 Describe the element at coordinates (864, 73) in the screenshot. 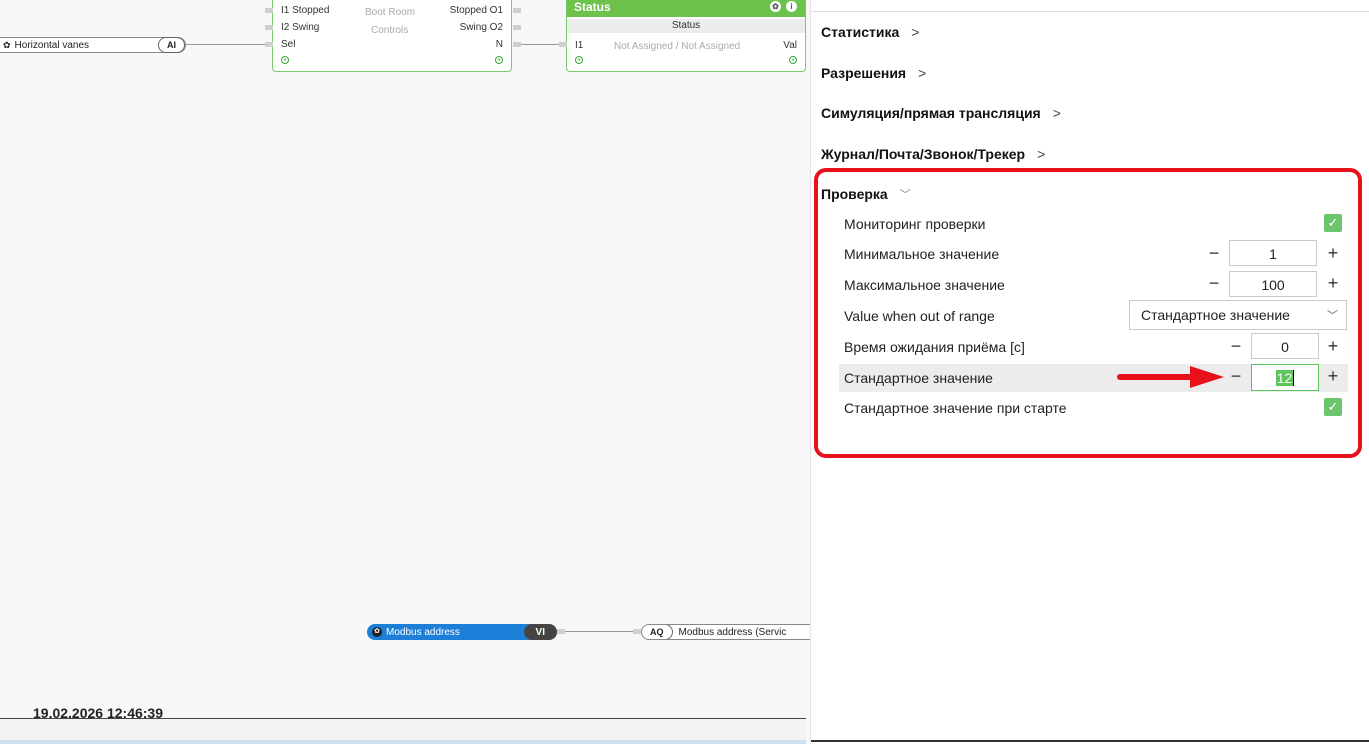

I see `section-permissions-label: Разрешения` at that location.